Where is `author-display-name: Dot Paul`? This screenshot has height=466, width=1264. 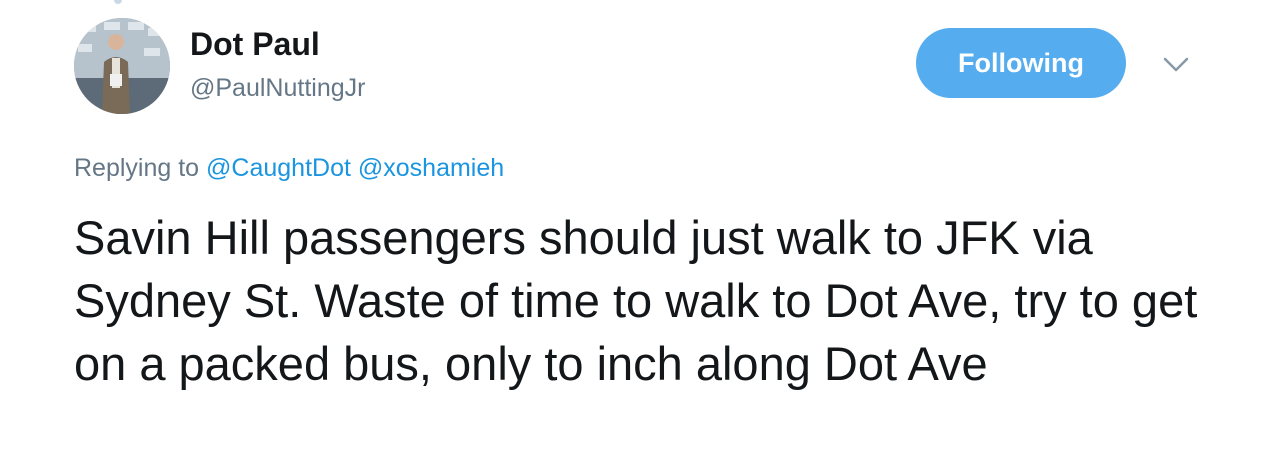 author-display-name: Dot Paul is located at coordinates (255, 44).